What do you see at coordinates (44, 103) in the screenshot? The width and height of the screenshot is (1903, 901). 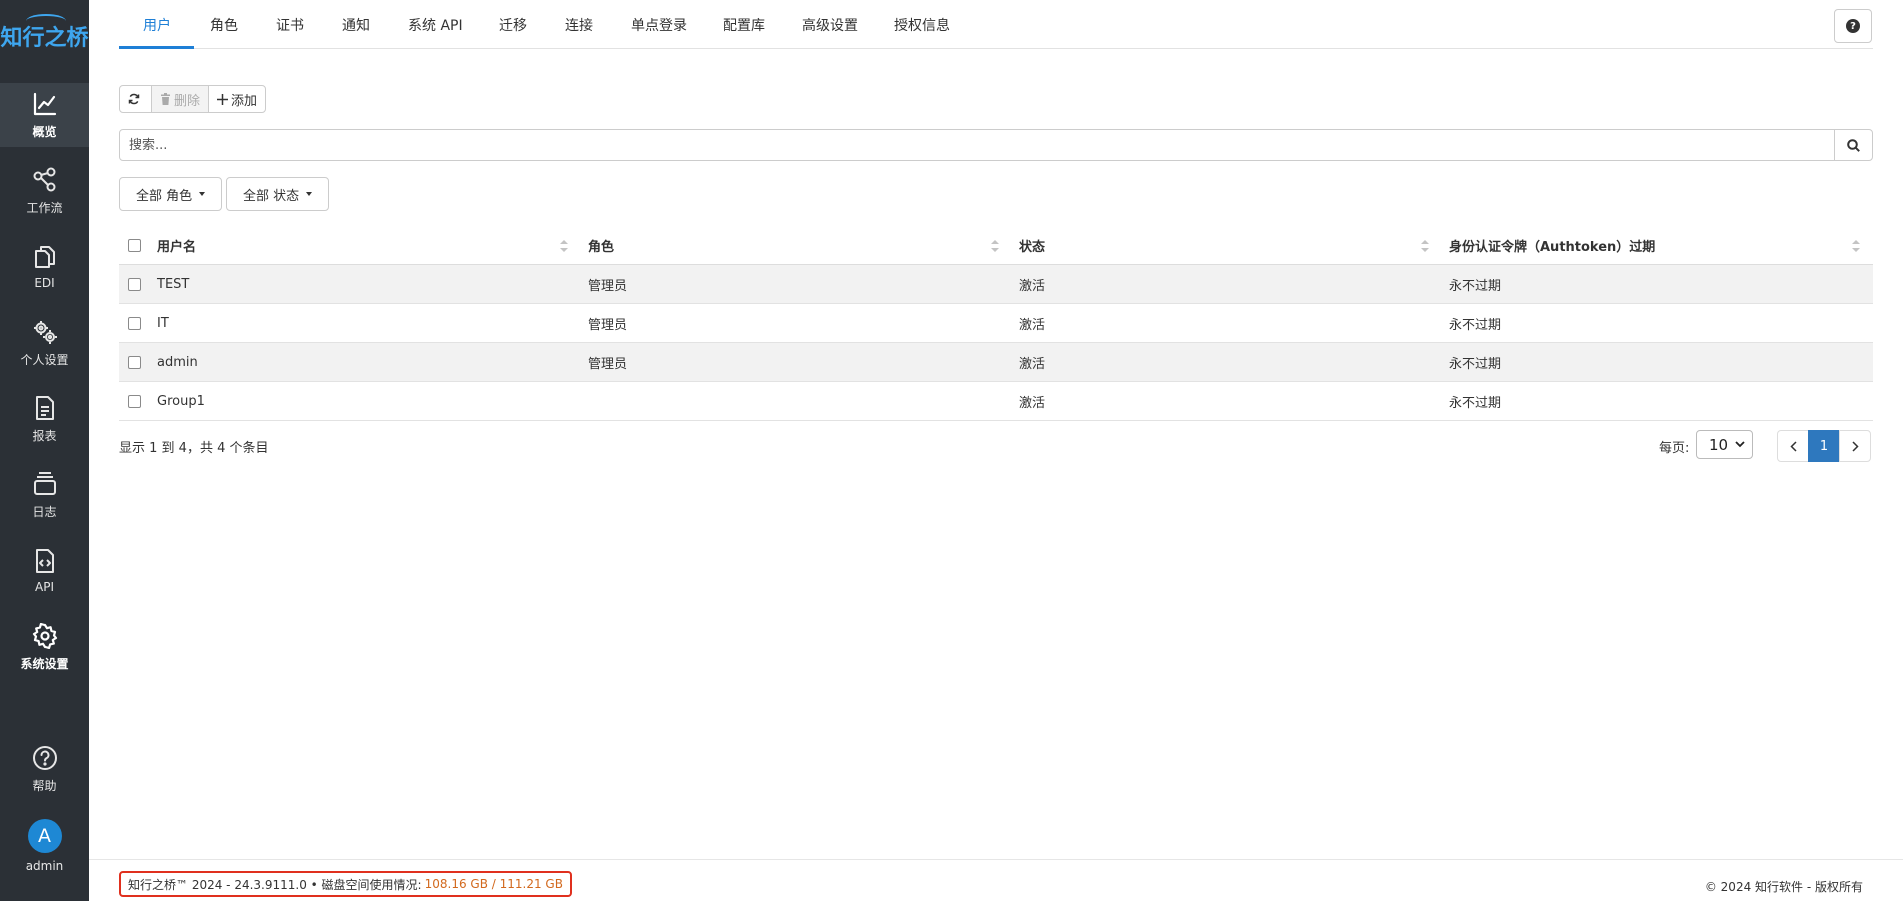 I see `chart-line-icon` at bounding box center [44, 103].